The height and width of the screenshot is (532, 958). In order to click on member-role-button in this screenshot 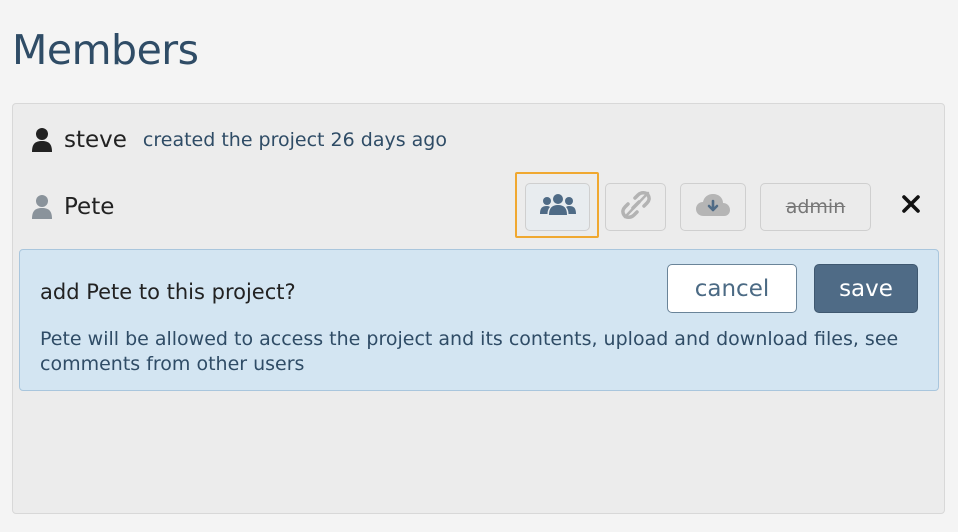, I will do `click(557, 207)`.